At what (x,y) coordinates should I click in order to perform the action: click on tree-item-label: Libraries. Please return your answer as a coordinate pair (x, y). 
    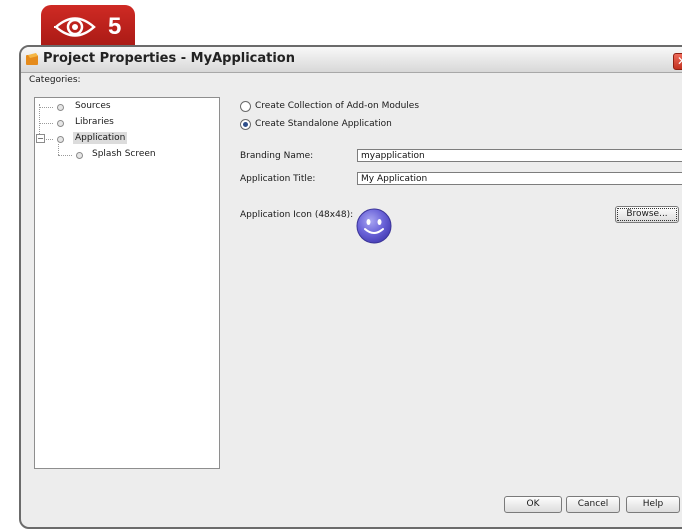
    Looking at the image, I should click on (94, 122).